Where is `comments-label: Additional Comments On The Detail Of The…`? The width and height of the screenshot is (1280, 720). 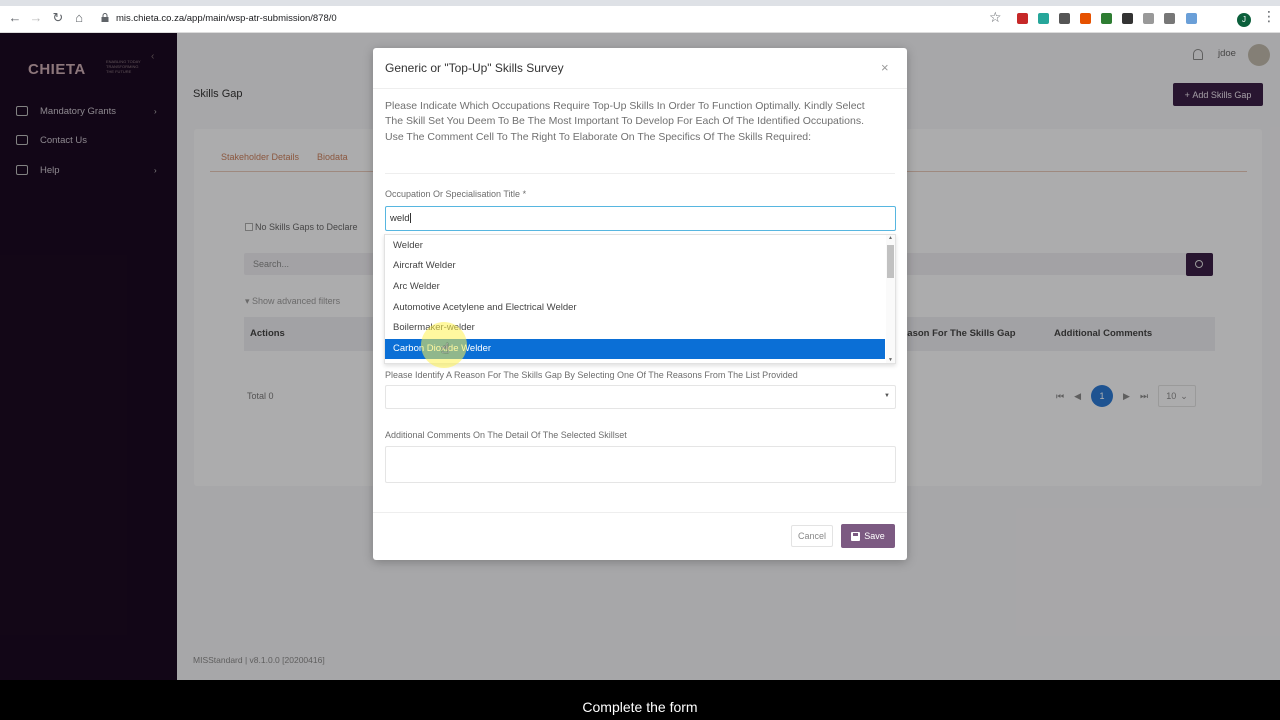
comments-label: Additional Comments On The Detail Of The… is located at coordinates (506, 435).